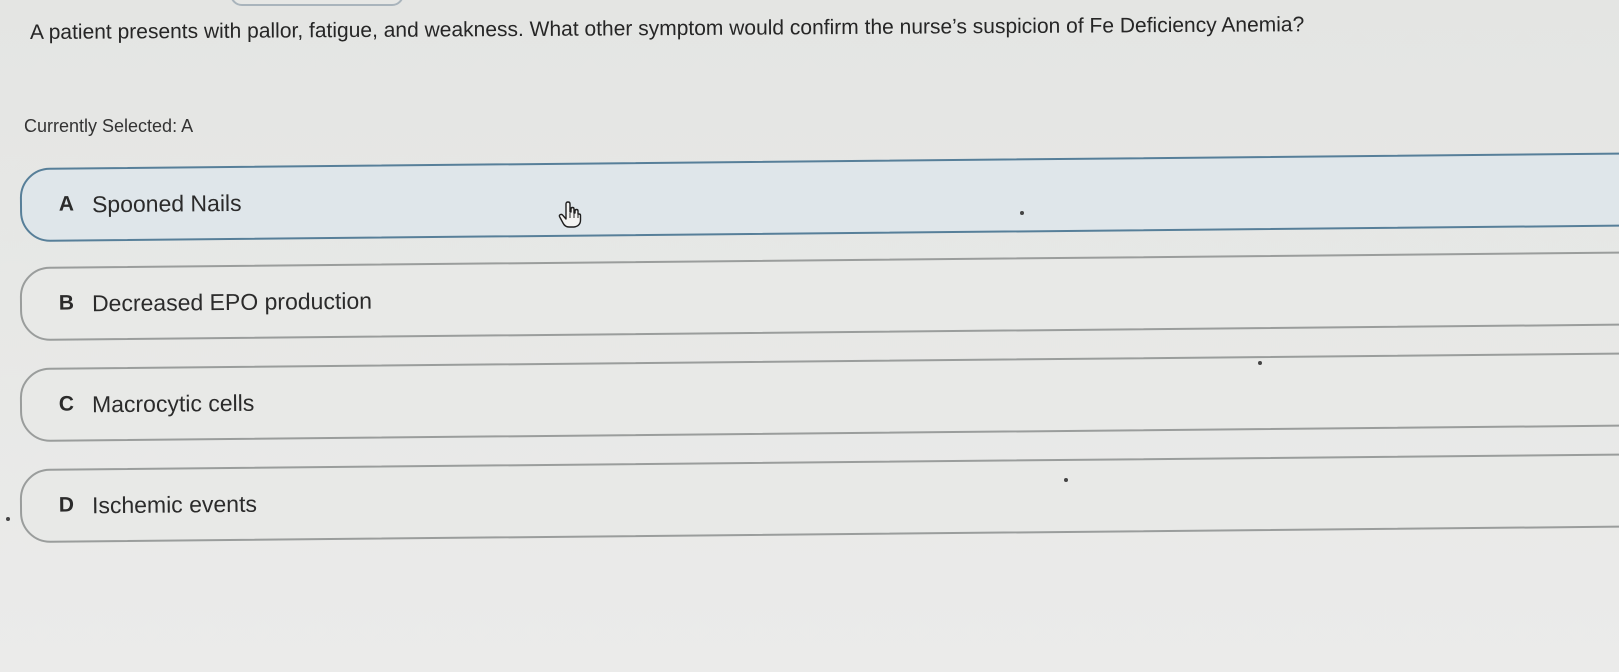 This screenshot has width=1619, height=672. I want to click on option-a: A Spooned Nails, so click(819, 197).